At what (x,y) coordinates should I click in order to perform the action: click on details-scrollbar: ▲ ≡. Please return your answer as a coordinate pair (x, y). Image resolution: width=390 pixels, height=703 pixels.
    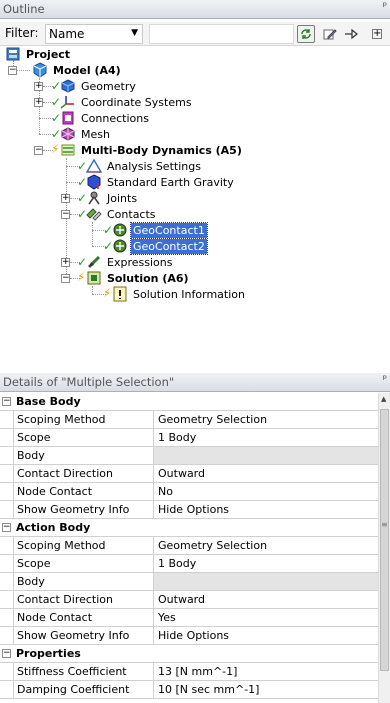
    Looking at the image, I should click on (384, 548).